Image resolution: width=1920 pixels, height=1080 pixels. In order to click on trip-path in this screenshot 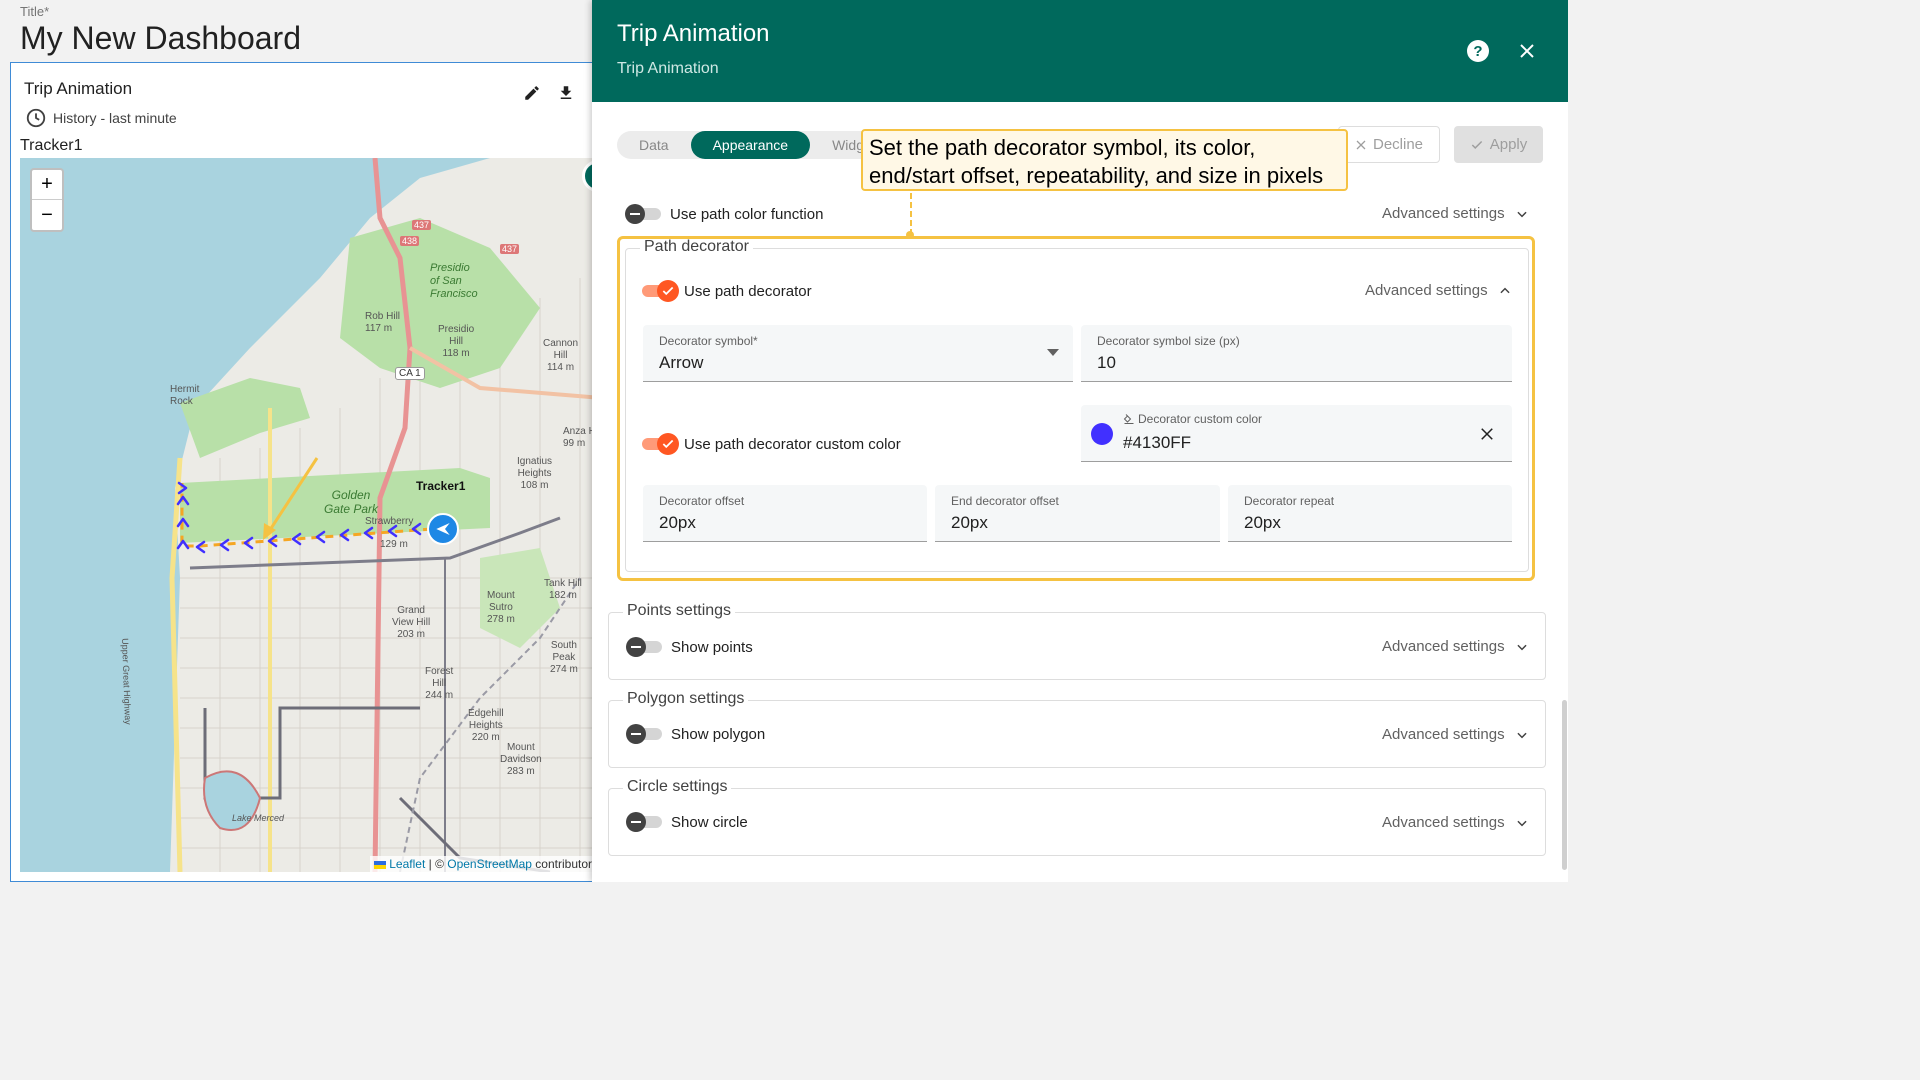, I will do `click(311, 505)`.